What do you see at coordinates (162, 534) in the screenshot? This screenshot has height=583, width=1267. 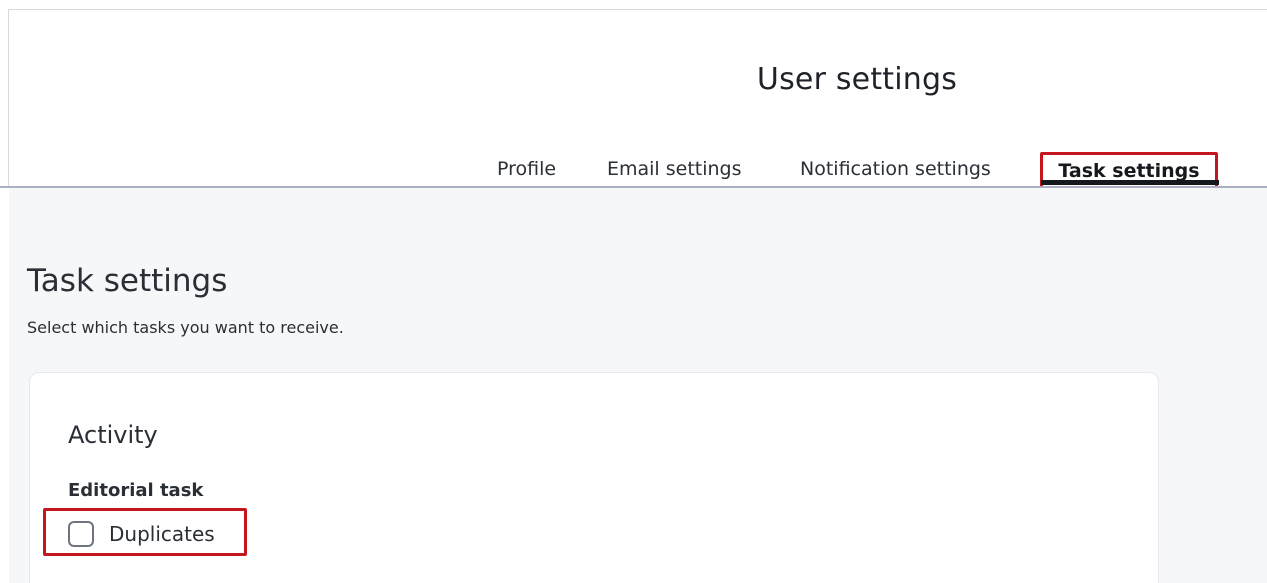 I see `duplicates-label: Duplicates` at bounding box center [162, 534].